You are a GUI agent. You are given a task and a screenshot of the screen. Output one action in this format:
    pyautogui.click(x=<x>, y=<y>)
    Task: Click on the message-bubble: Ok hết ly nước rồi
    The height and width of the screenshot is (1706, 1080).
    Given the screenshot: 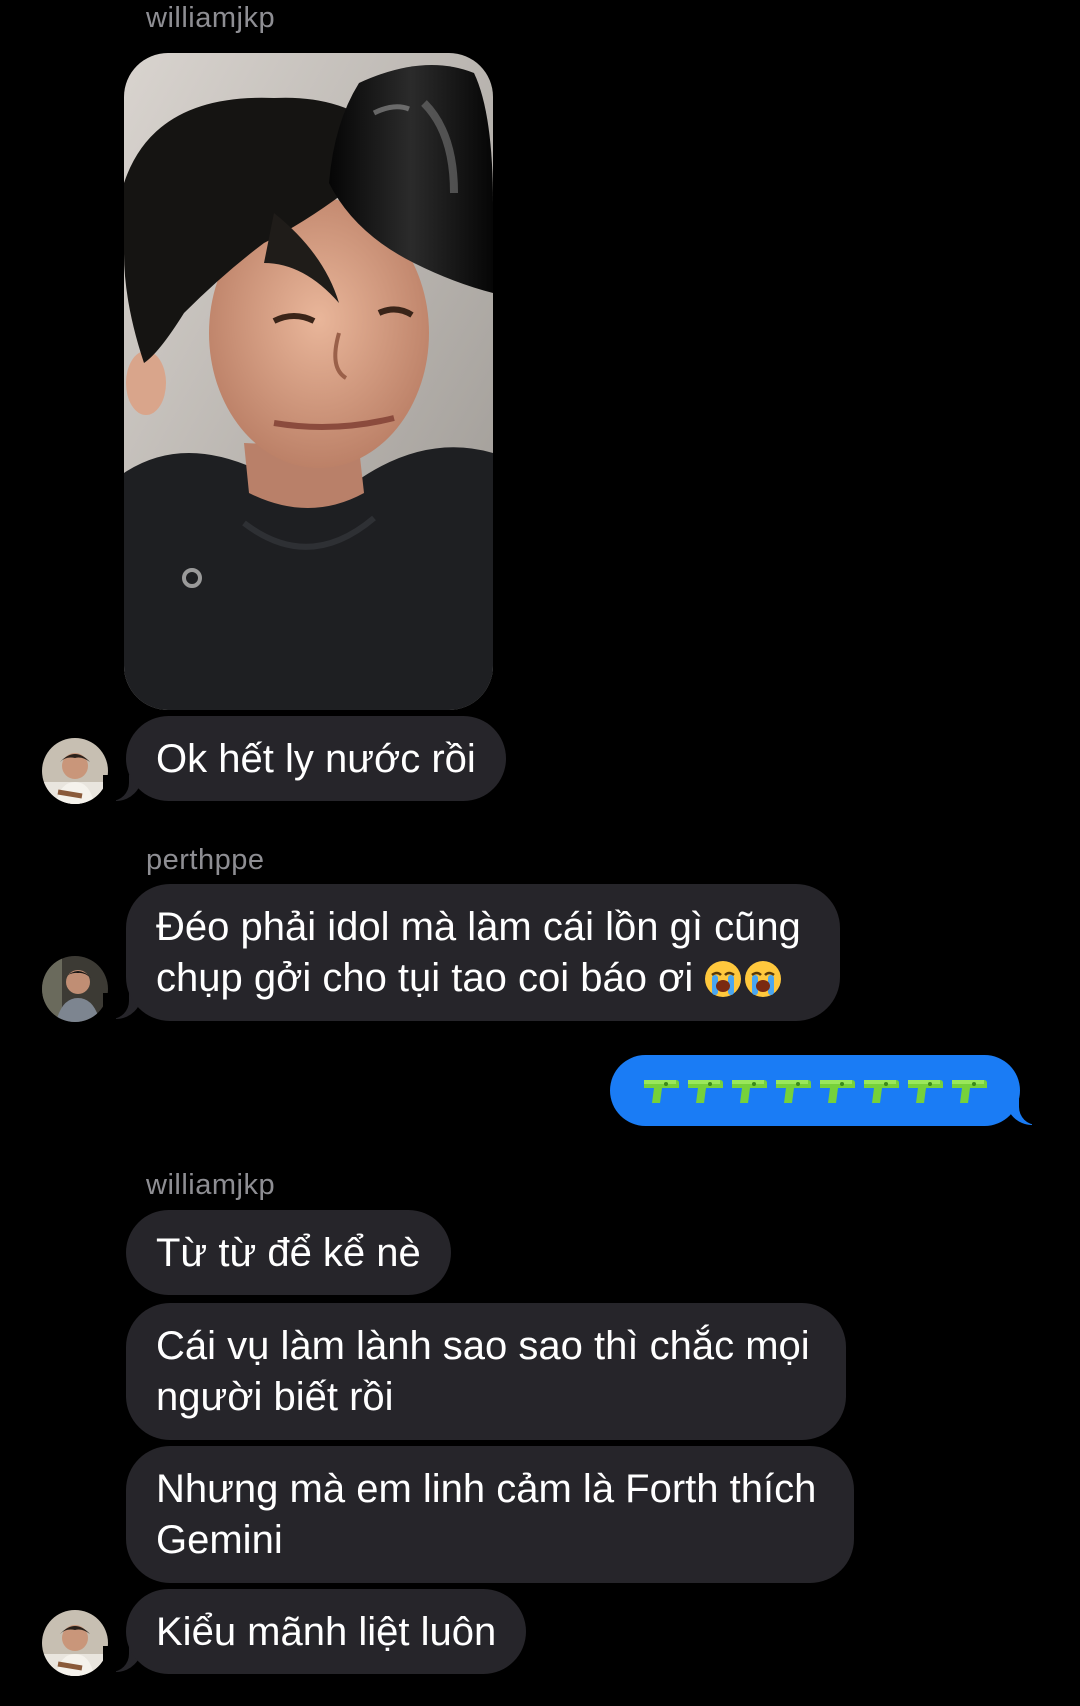 What is the action you would take?
    pyautogui.click(x=316, y=758)
    